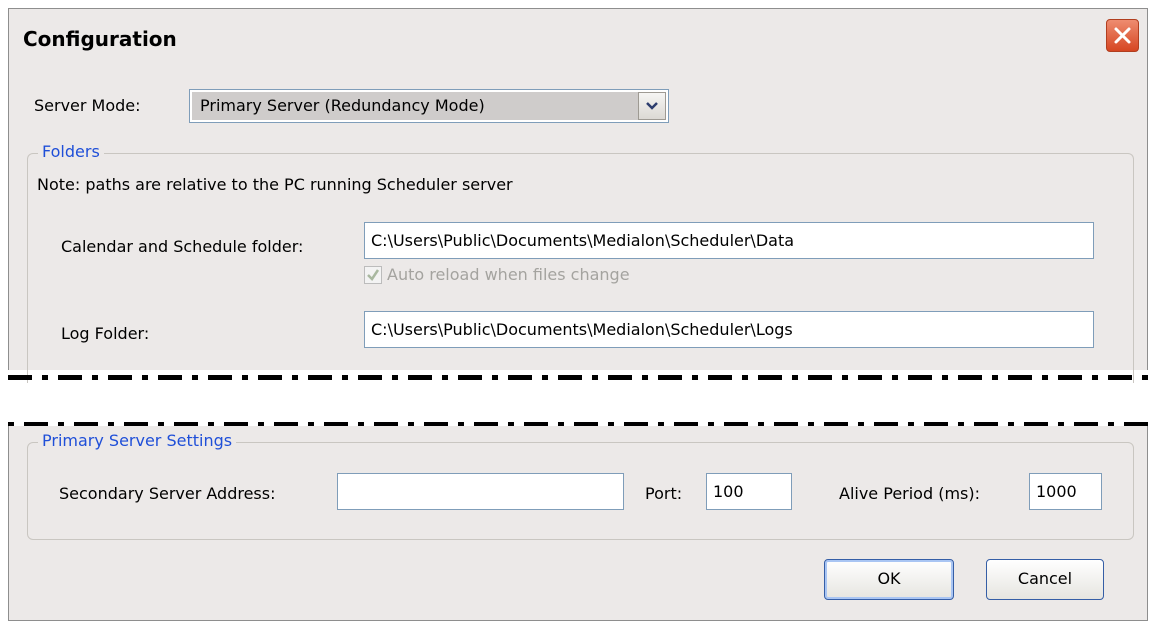 The image size is (1155, 621). What do you see at coordinates (581, 377) in the screenshot?
I see `tear-line-top` at bounding box center [581, 377].